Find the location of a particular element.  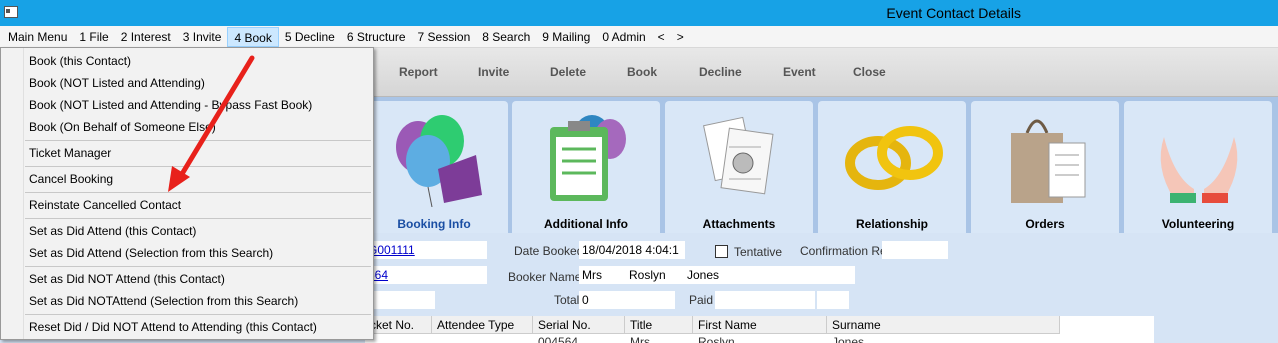

tentative-label: Tentative is located at coordinates (758, 252).